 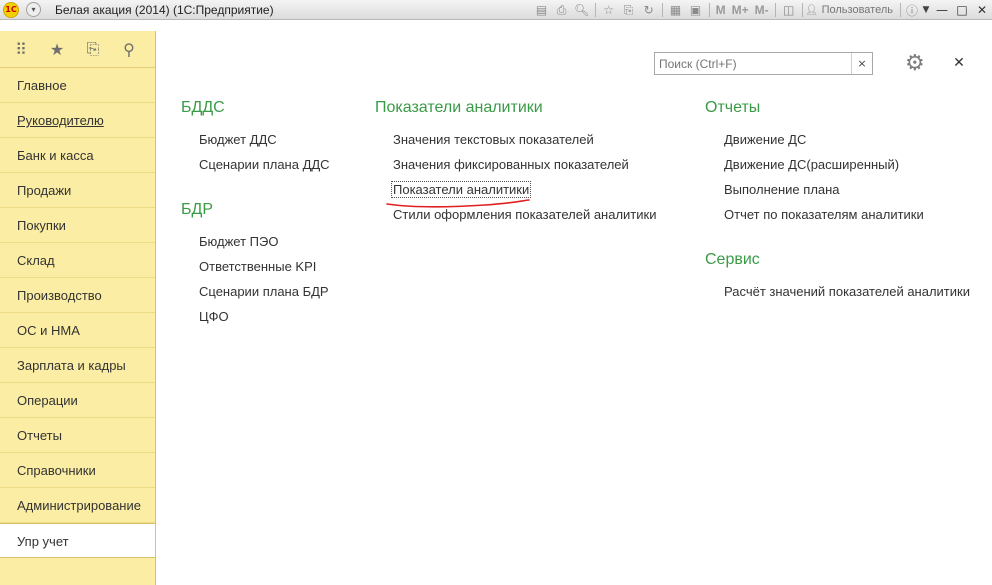 What do you see at coordinates (214, 316) in the screenshot?
I see `link-cfo: ЦФО` at bounding box center [214, 316].